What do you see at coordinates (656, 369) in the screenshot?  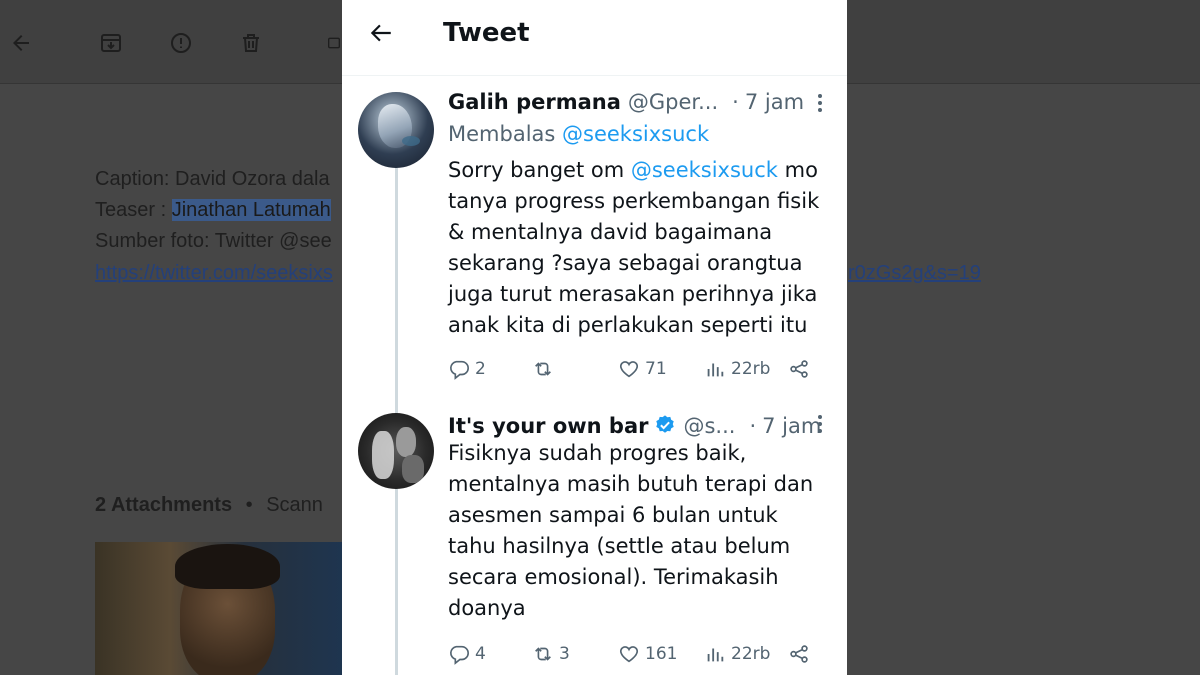 I see `like-count: 71` at bounding box center [656, 369].